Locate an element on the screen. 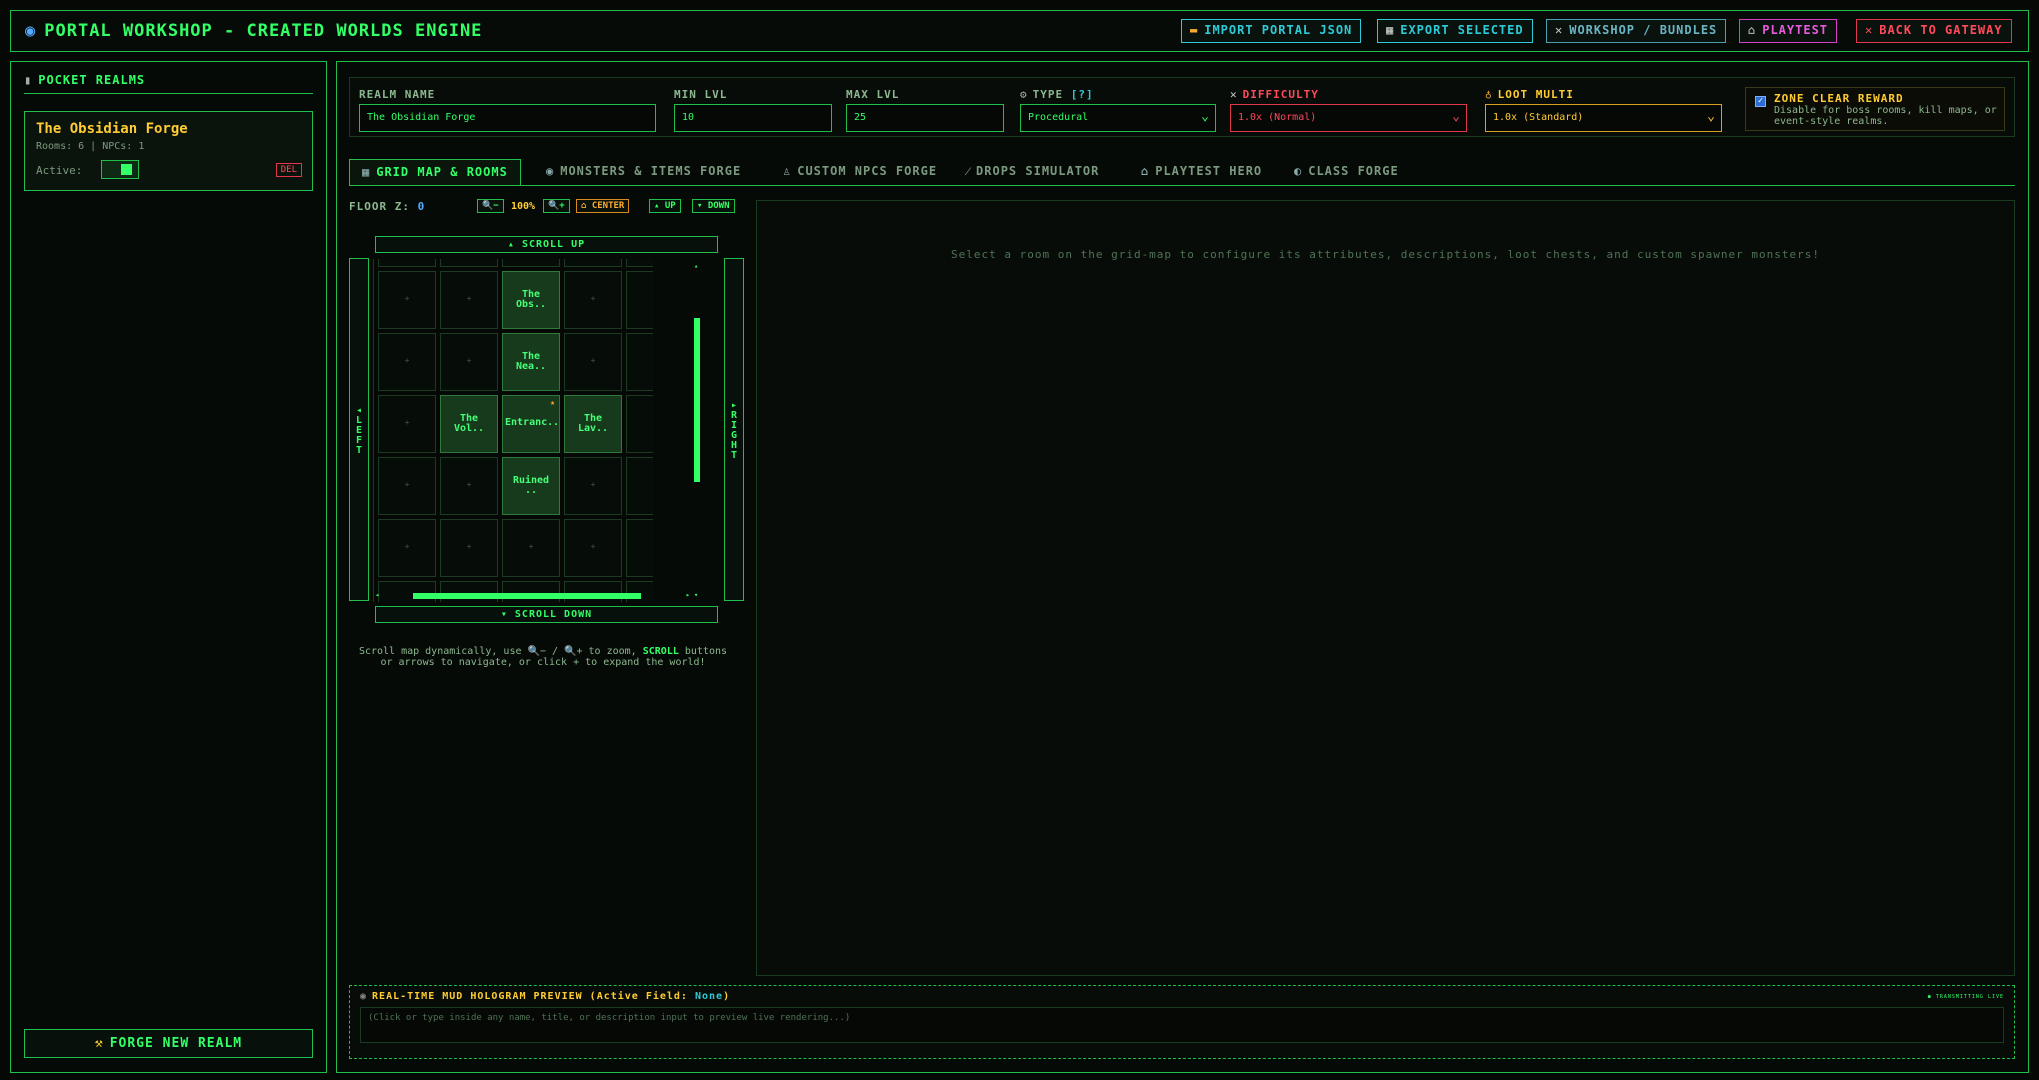  forge-new-realm-button: ⚒ FORGE NEW REALM is located at coordinates (168, 1043).